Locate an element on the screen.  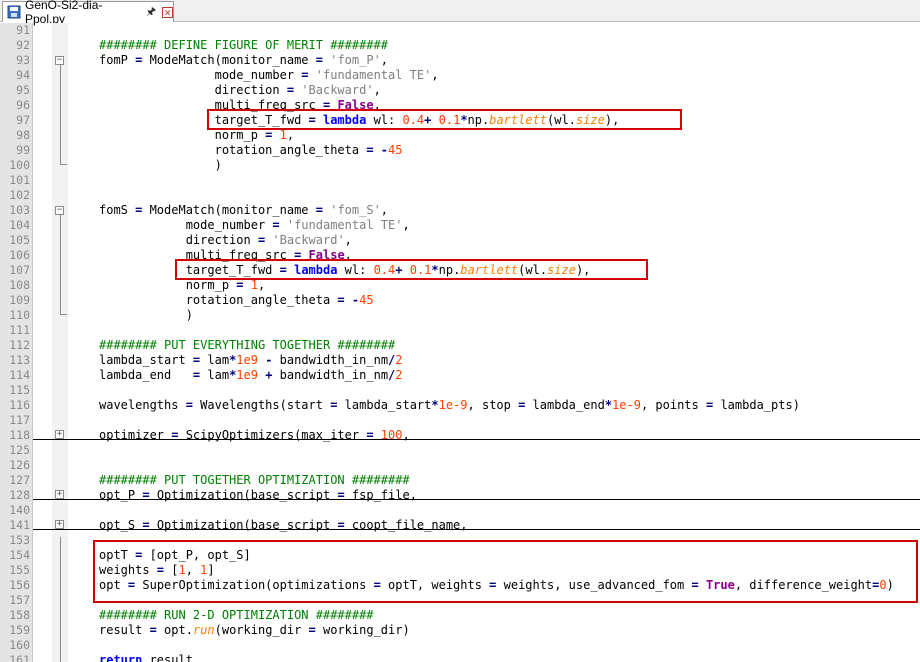
code-line: 111 is located at coordinates (460, 330).